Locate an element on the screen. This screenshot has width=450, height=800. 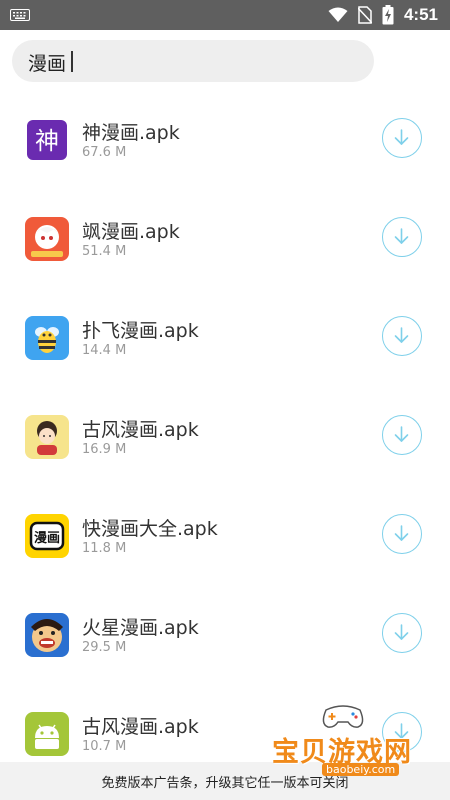
app-size: 10.7 M is located at coordinates (104, 746).